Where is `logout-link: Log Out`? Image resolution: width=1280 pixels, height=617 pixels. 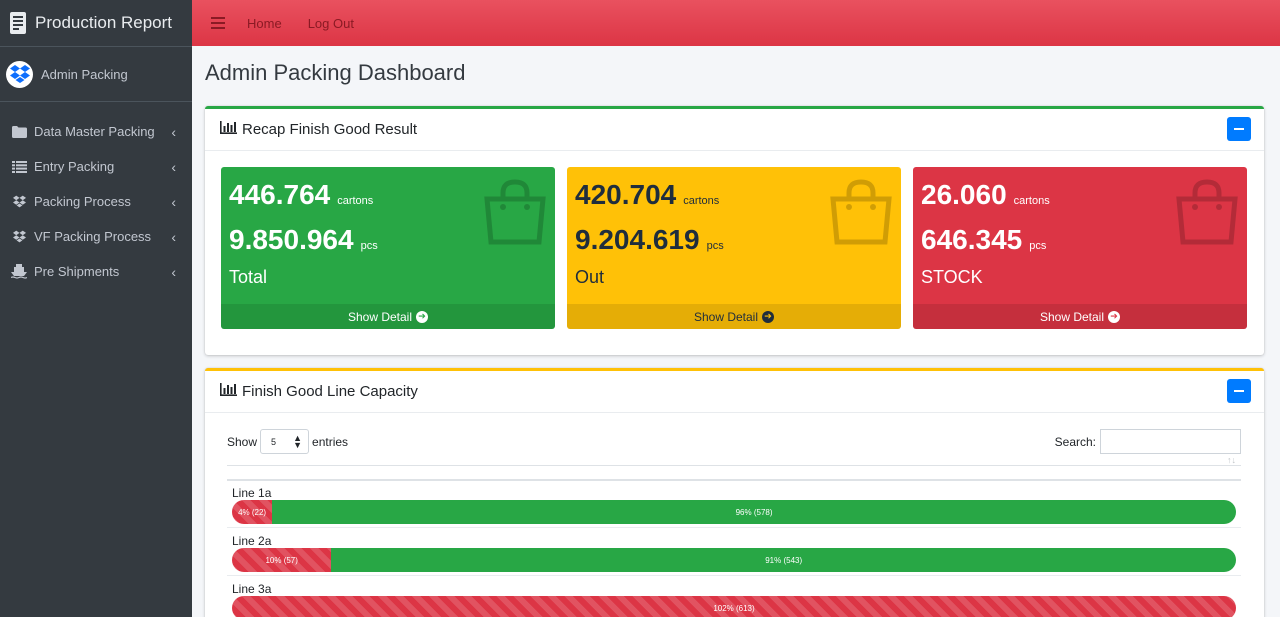 logout-link: Log Out is located at coordinates (331, 23).